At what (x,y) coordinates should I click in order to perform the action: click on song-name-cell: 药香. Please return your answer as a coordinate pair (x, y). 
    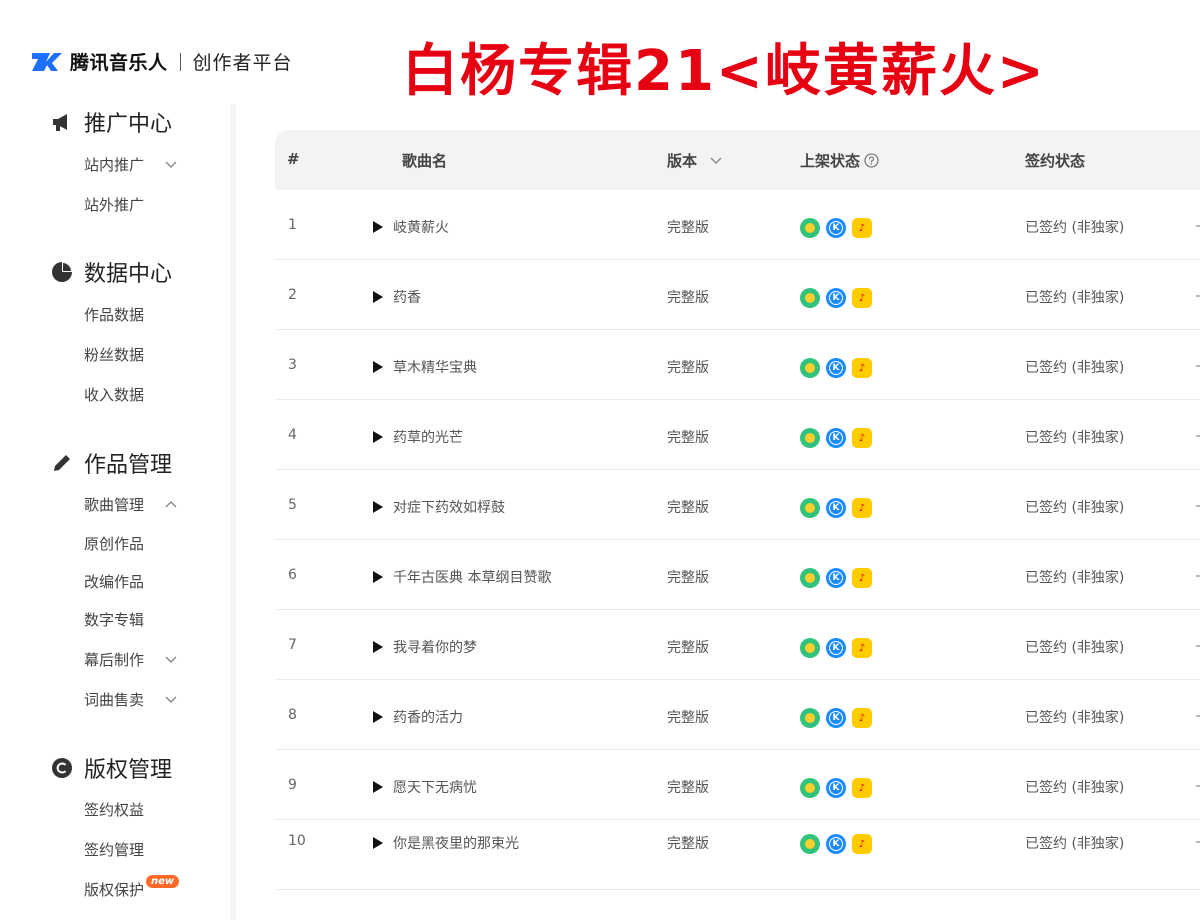
    Looking at the image, I should click on (397, 297).